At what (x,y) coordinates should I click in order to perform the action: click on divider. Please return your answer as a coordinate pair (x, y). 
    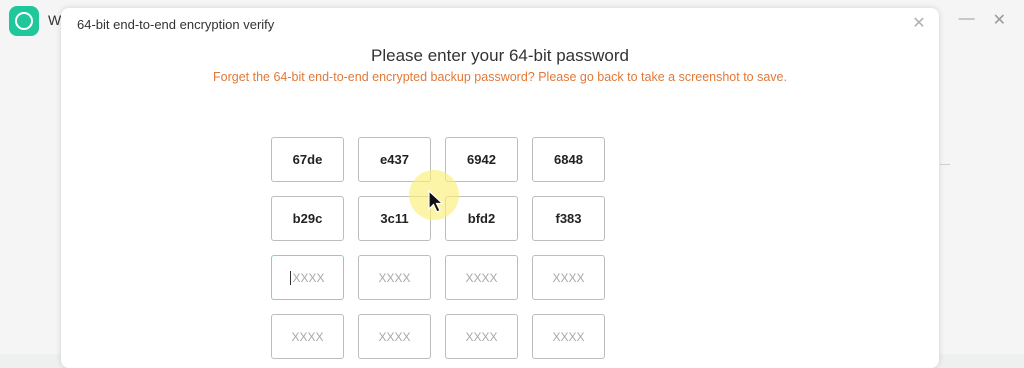
    Looking at the image, I should click on (945, 164).